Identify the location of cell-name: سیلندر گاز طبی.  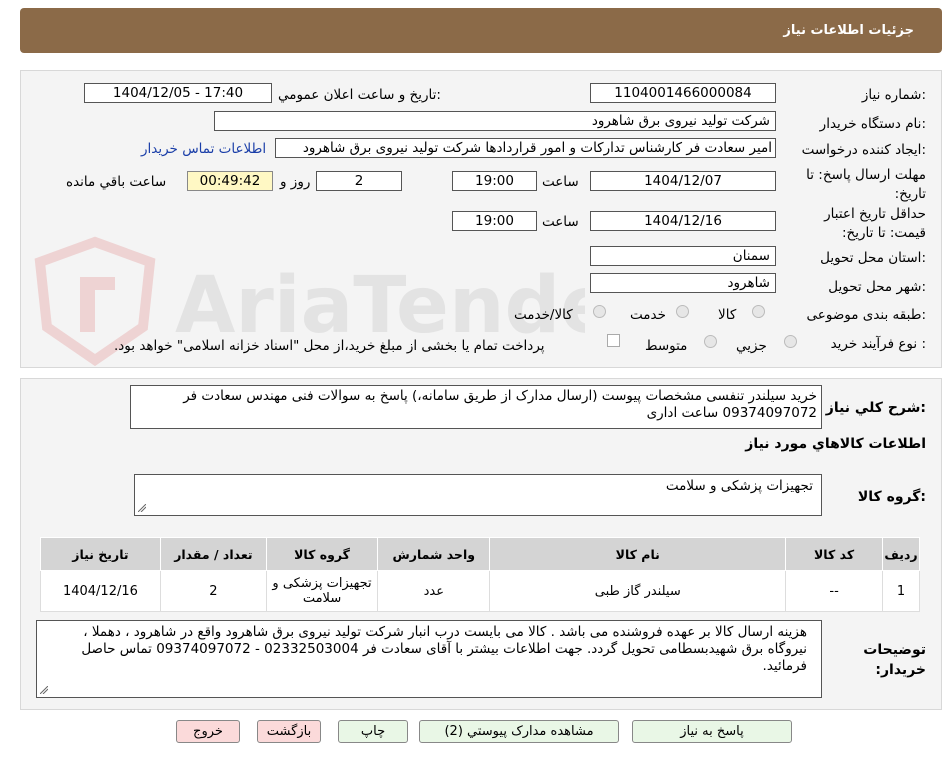
(638, 591).